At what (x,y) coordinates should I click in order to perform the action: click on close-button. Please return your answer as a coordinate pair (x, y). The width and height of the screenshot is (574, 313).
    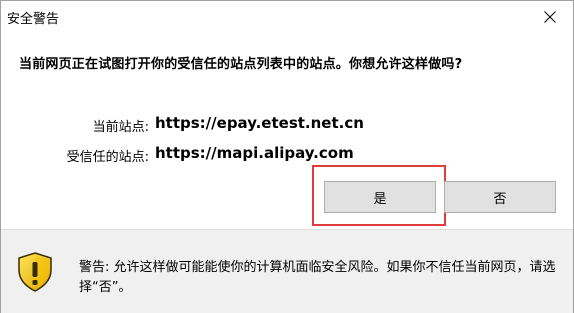
    Looking at the image, I should click on (550, 17).